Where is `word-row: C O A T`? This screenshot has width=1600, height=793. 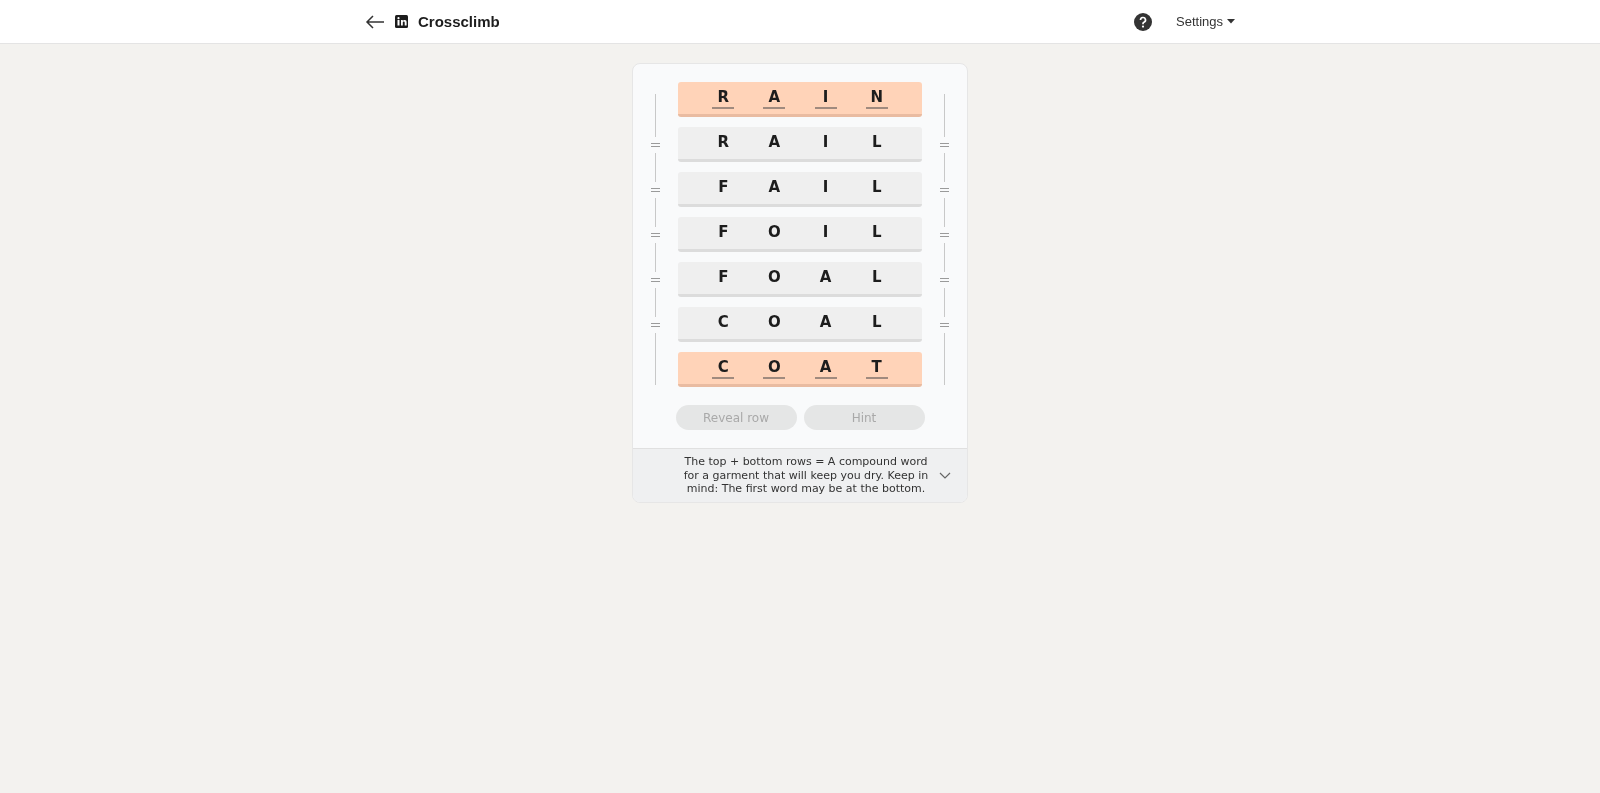
word-row: C O A T is located at coordinates (800, 369).